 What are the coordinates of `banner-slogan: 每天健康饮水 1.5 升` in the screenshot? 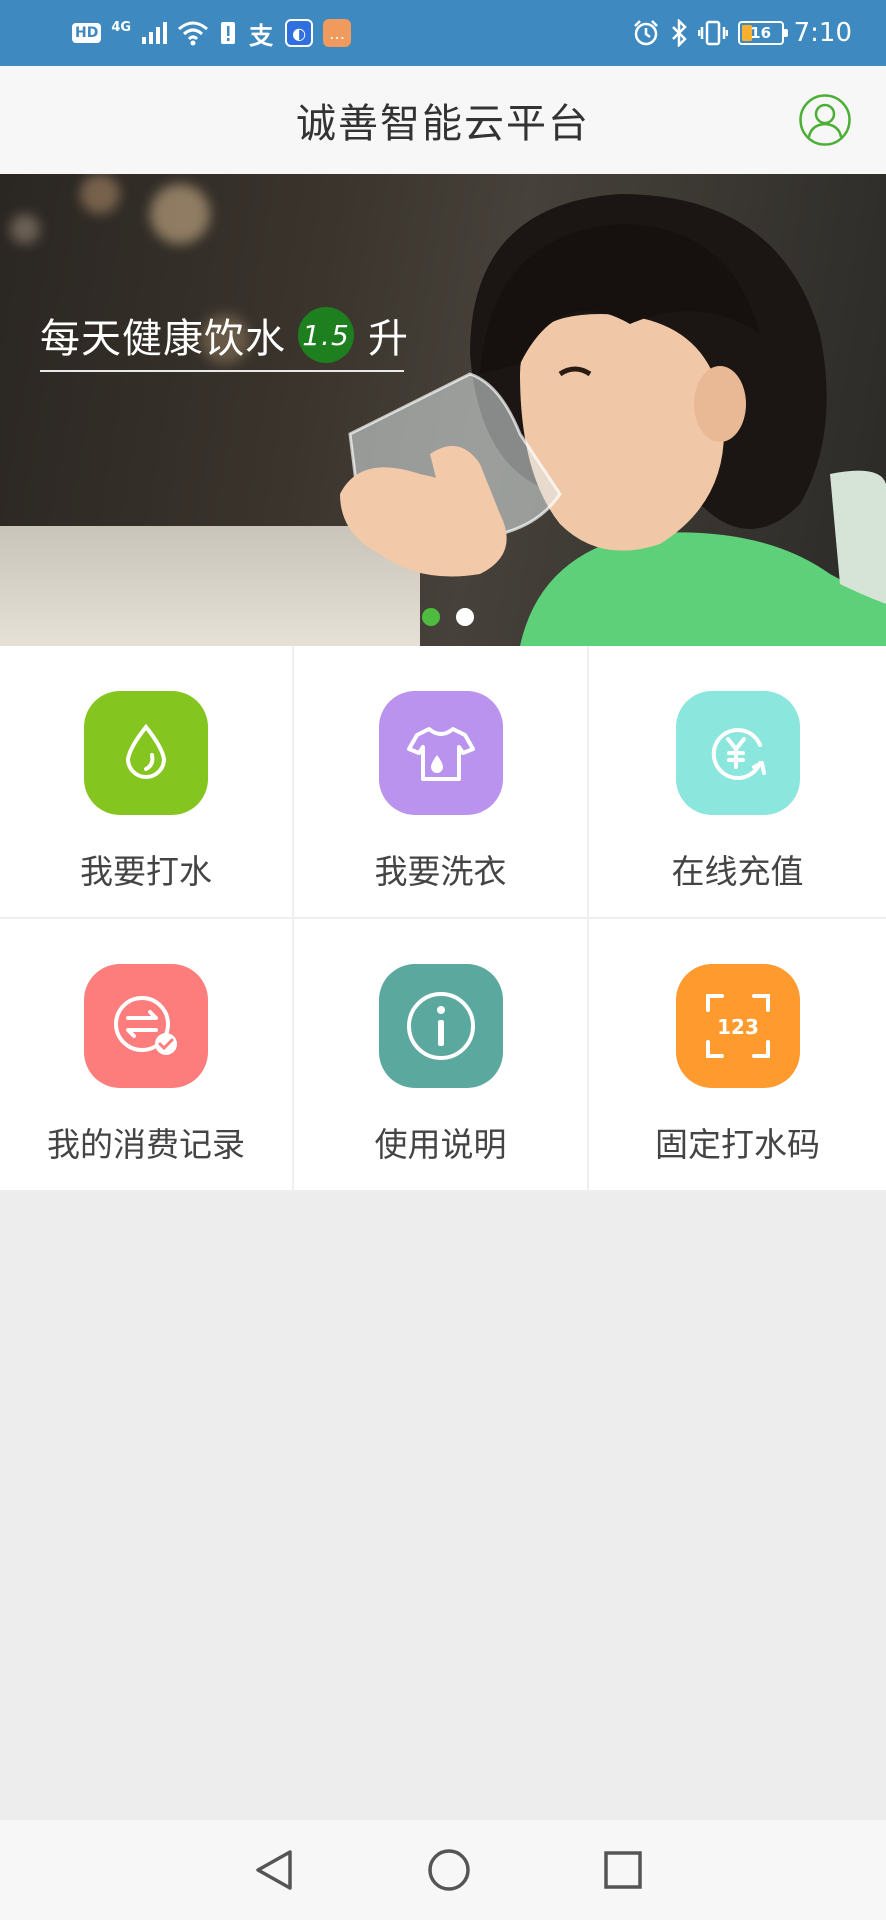 It's located at (224, 335).